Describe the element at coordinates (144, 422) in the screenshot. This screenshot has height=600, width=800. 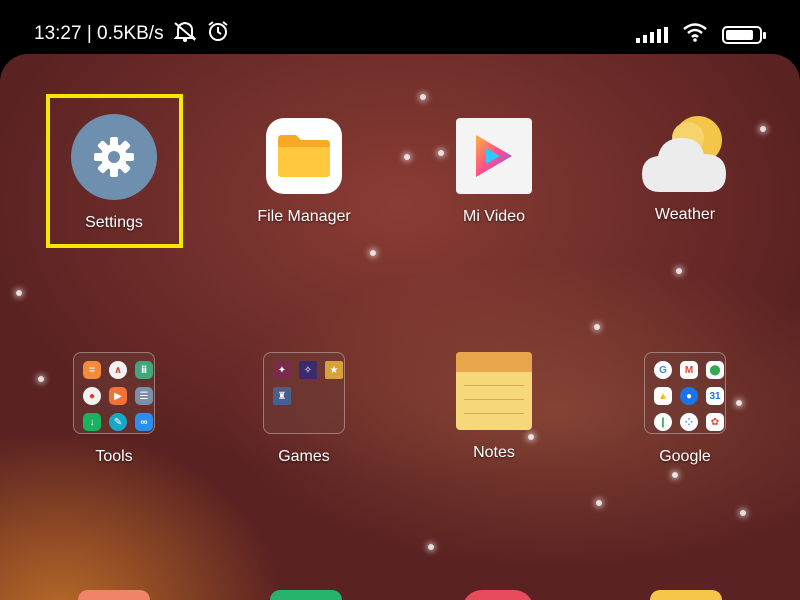
I see `mini-infinity-icon: ∞` at that location.